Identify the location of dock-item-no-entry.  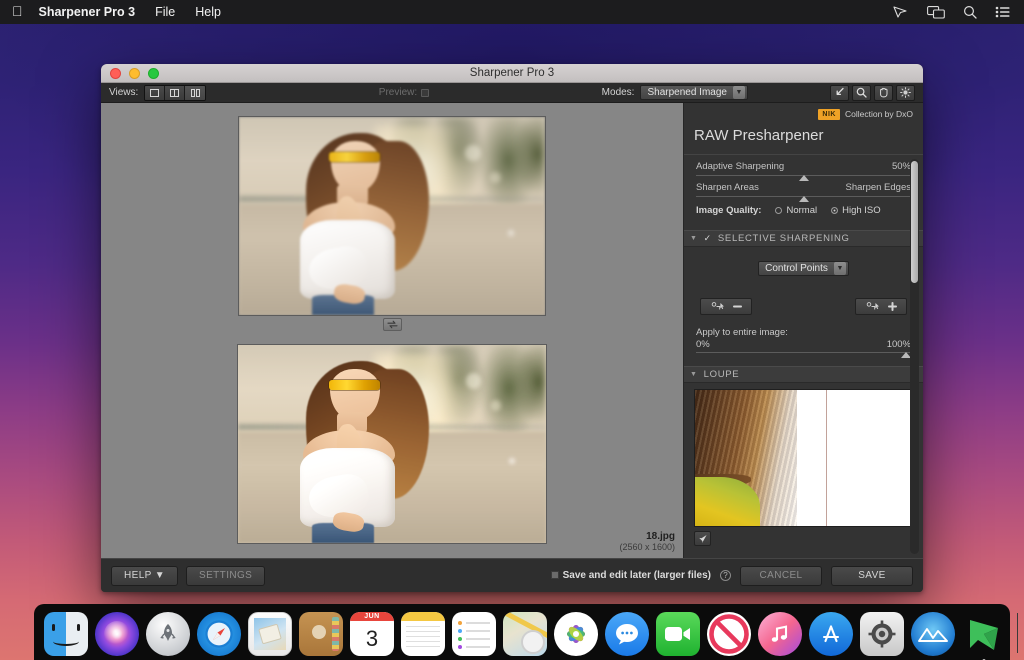
(729, 634).